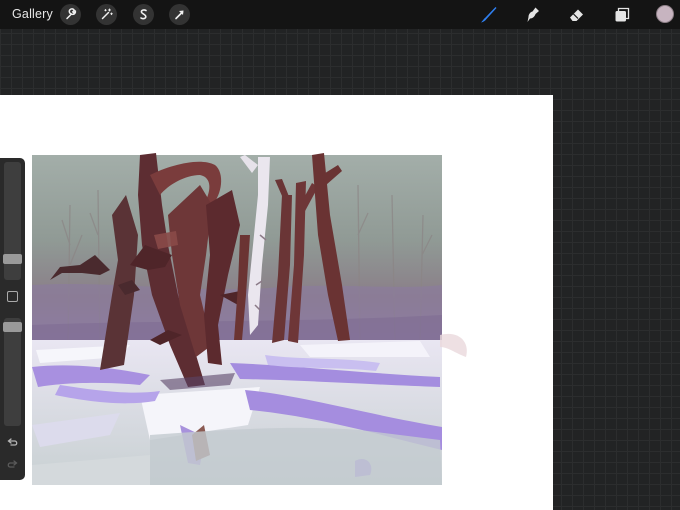 This screenshot has width=680, height=510. Describe the element at coordinates (179, 14) in the screenshot. I see `transform-arrow-icon` at that location.